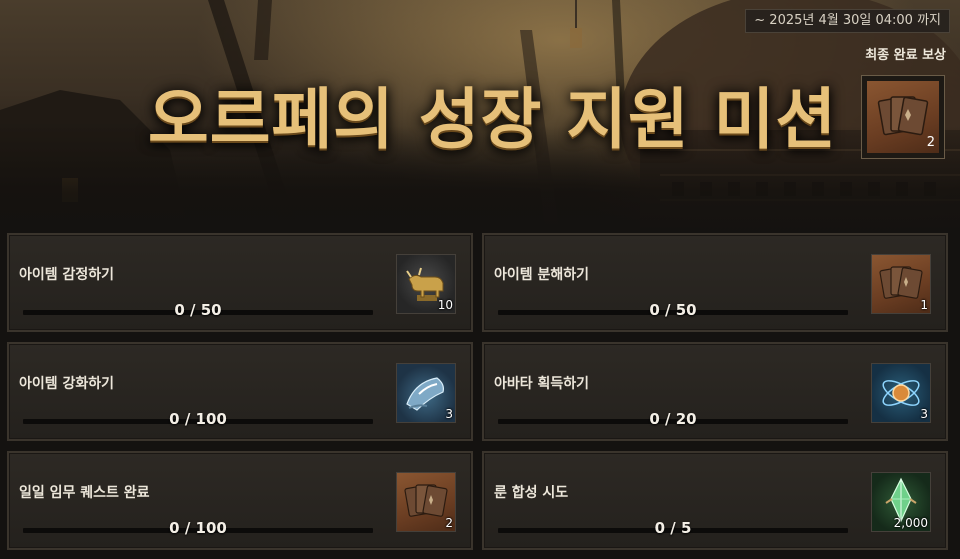  I want to click on mission-name: 아바타 획득하기, so click(542, 384).